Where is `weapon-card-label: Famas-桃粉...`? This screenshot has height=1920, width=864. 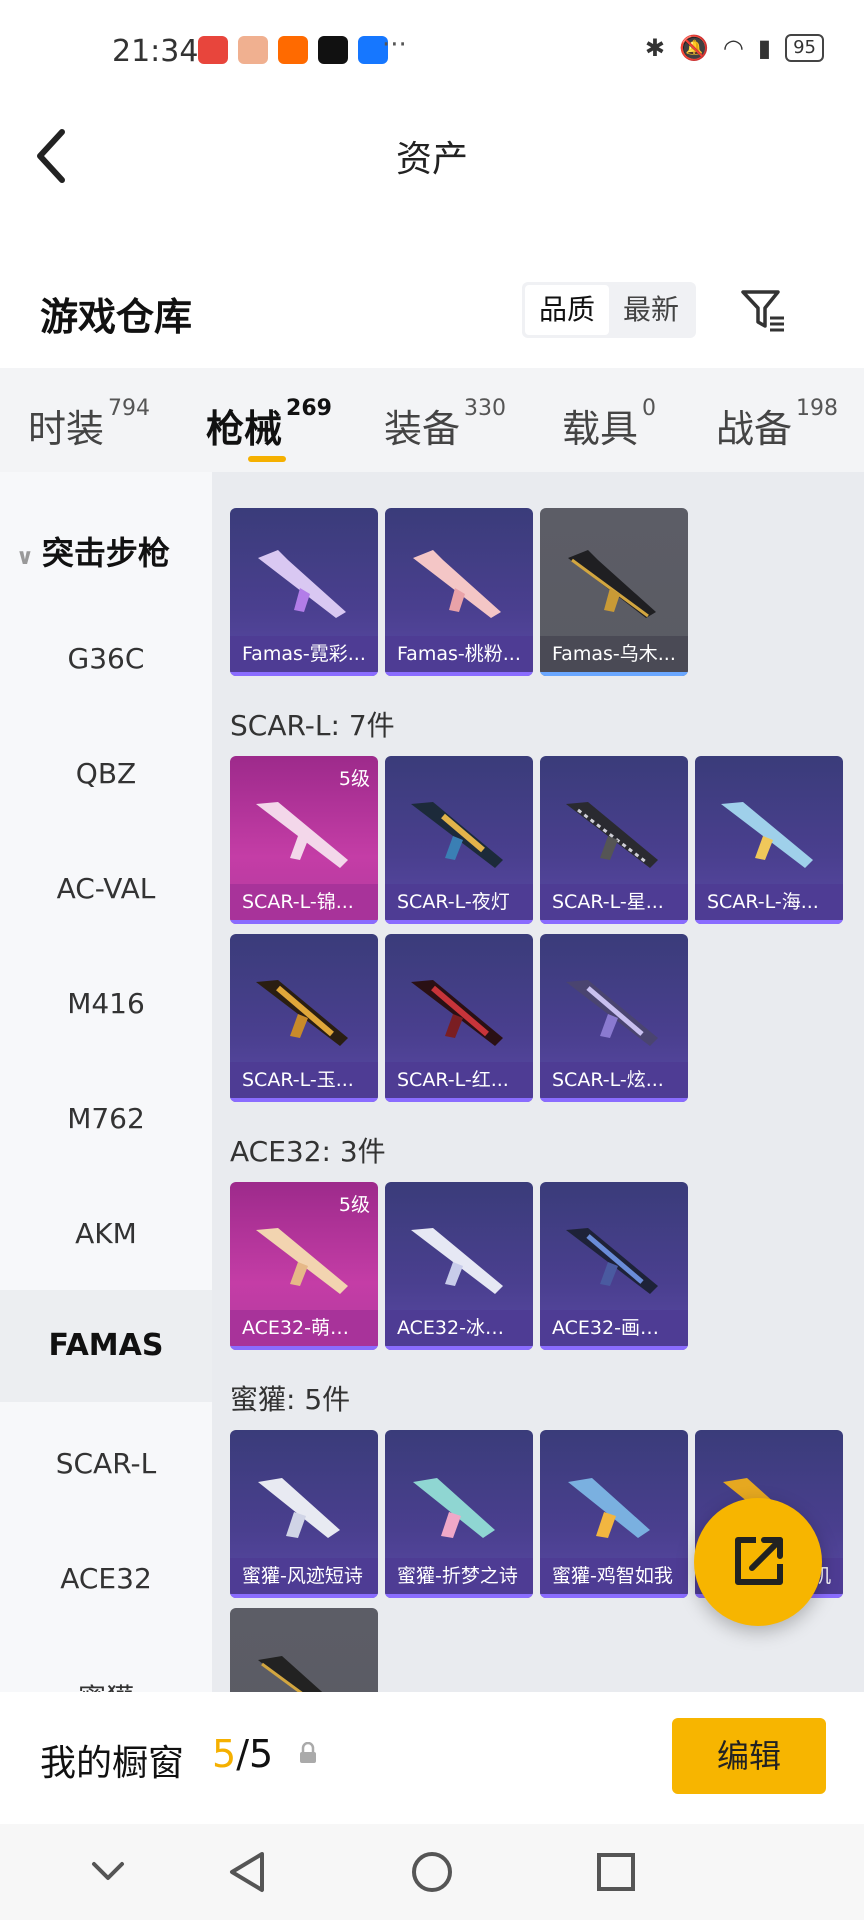
weapon-card-label: Famas-桃粉... is located at coordinates (459, 654).